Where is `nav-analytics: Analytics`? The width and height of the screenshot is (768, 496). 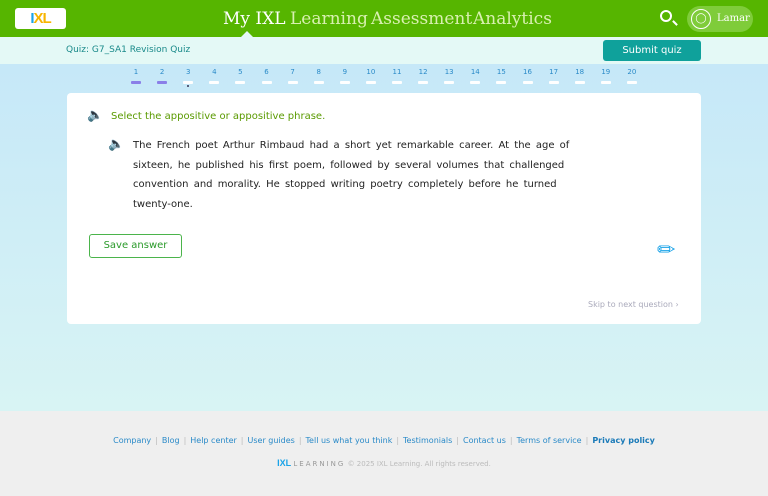
nav-analytics: Analytics is located at coordinates (512, 19).